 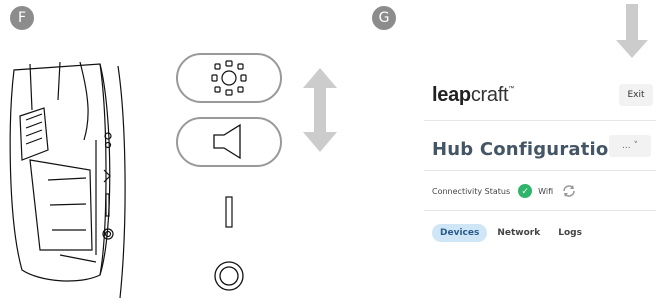 I want to click on page-title: Hub Configuration, so click(x=527, y=149).